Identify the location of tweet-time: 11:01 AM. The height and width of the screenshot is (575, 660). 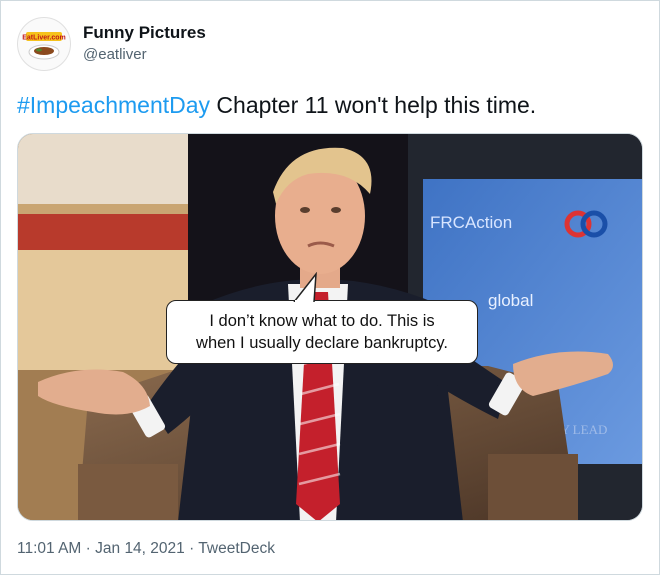
(49, 548).